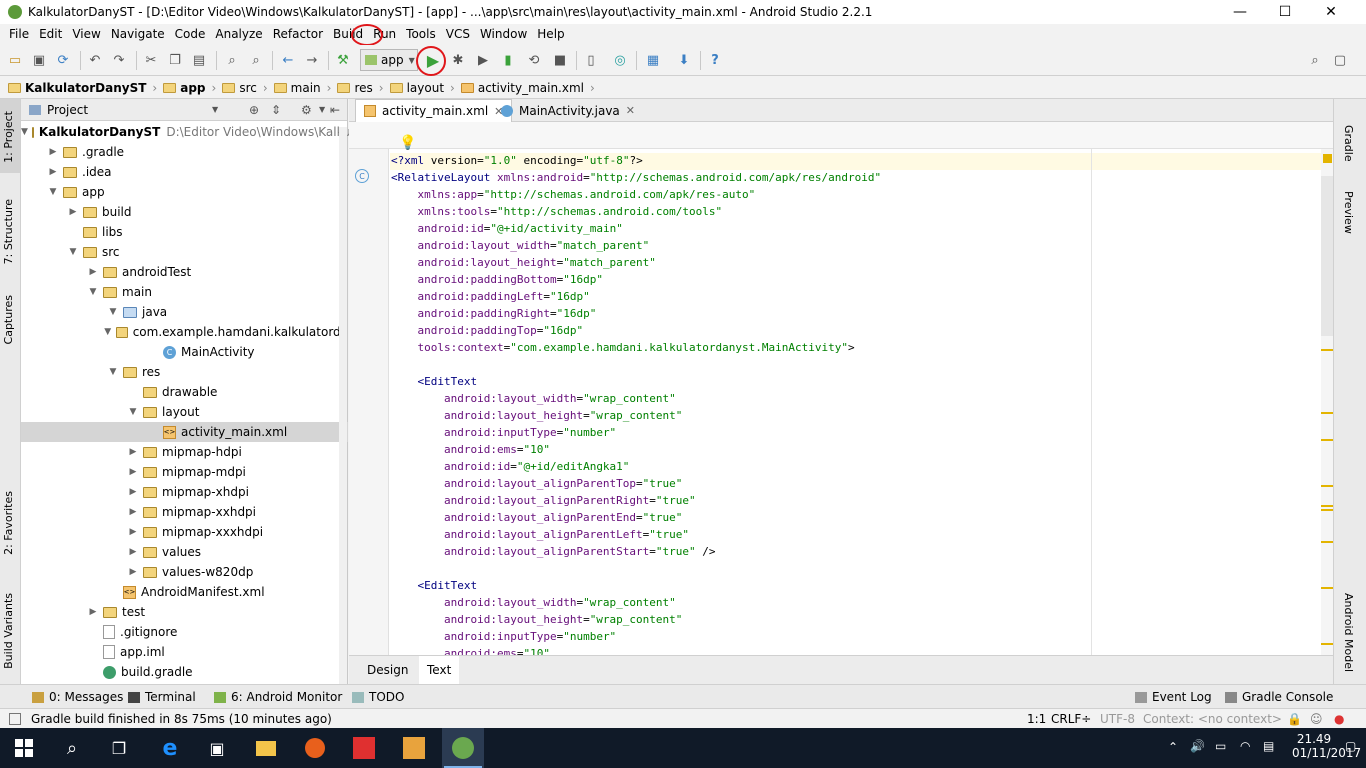 The image size is (1366, 768). What do you see at coordinates (184, 512) in the screenshot?
I see `tree-item: ▶ mipmap-xxhdpi` at bounding box center [184, 512].